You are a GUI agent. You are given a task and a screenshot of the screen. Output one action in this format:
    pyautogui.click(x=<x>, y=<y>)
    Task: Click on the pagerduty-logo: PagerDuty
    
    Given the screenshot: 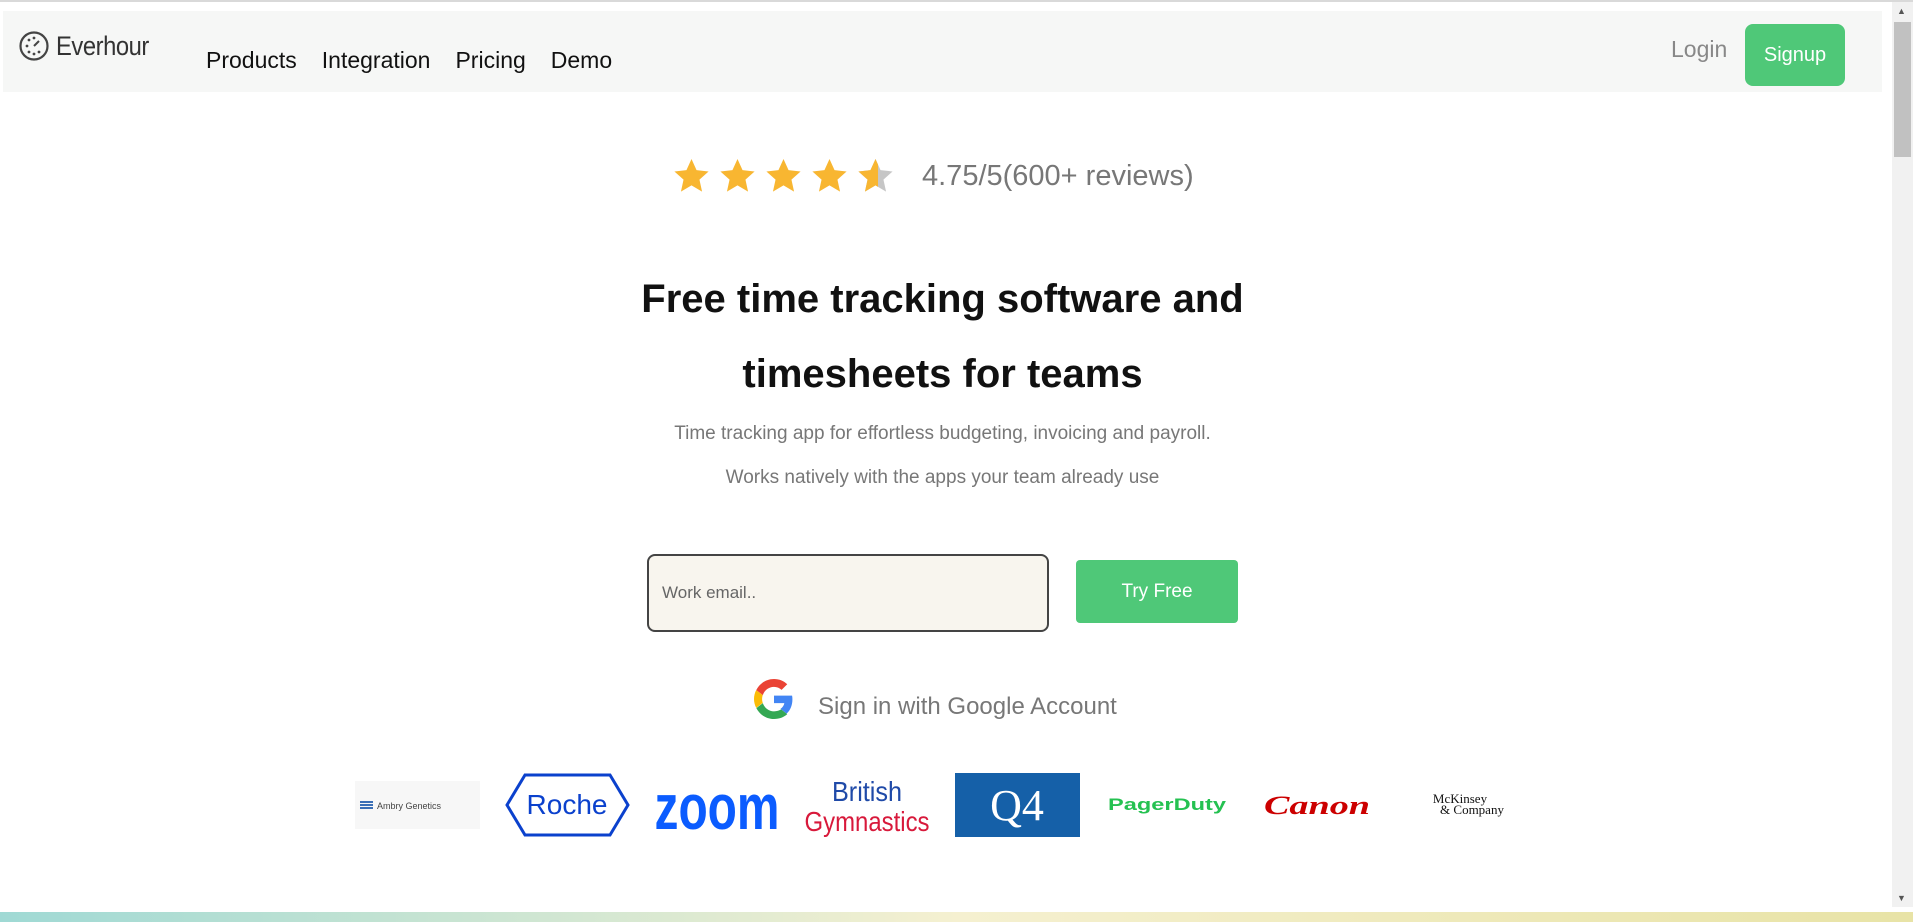 What is the action you would take?
    pyautogui.click(x=1167, y=805)
    